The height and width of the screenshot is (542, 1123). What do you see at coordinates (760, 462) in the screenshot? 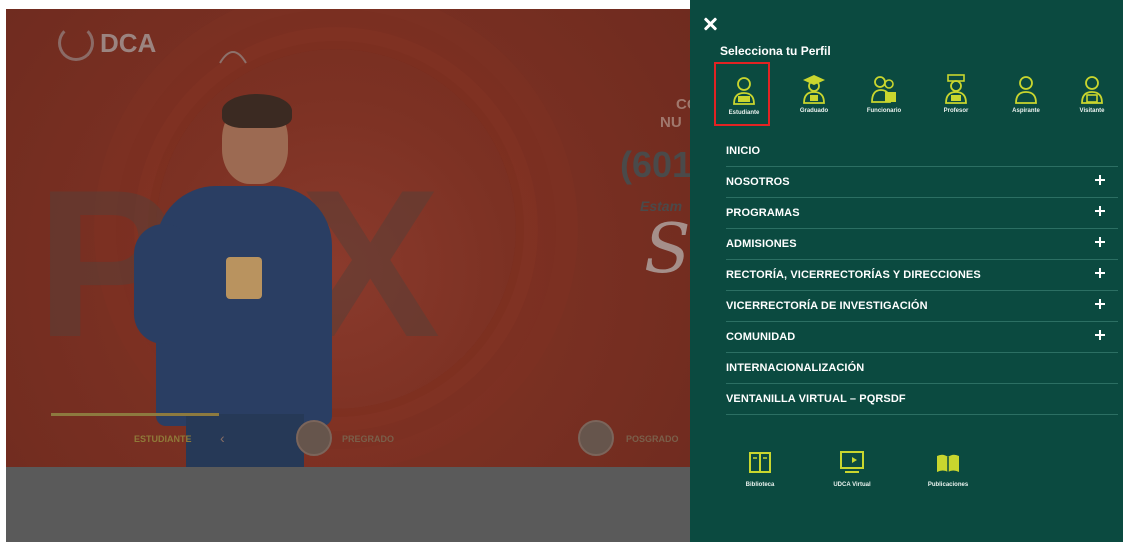
I see `library-icon` at bounding box center [760, 462].